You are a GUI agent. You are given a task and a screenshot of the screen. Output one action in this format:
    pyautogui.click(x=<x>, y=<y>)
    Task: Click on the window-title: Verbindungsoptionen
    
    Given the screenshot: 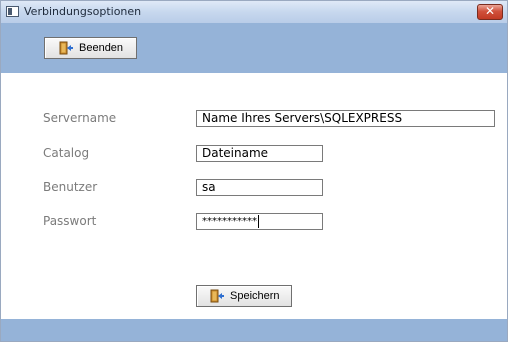 What is the action you would take?
    pyautogui.click(x=83, y=11)
    